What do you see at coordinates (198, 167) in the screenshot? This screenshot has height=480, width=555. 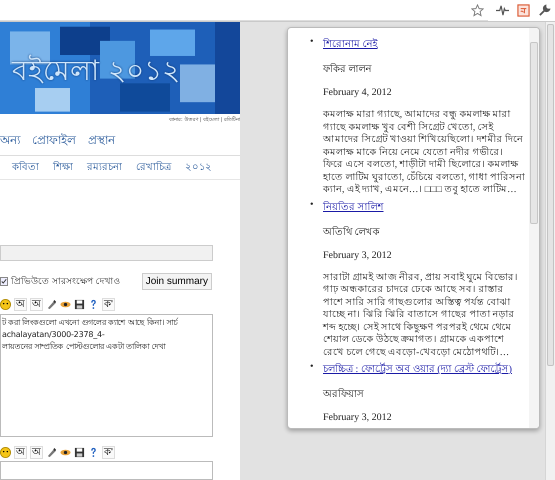 I see `category-link: ২০১২` at bounding box center [198, 167].